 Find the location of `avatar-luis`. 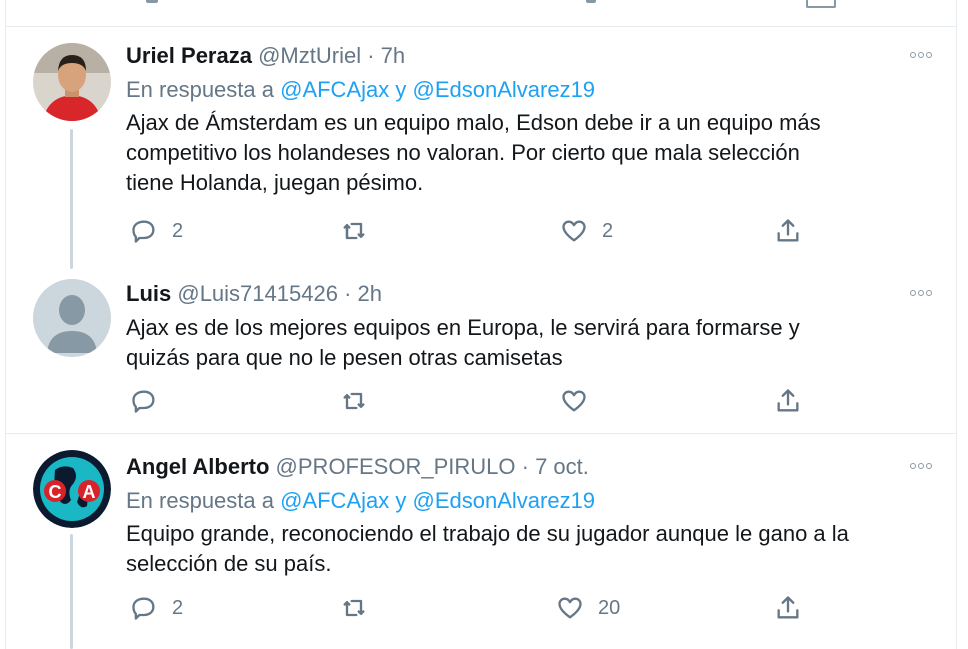

avatar-luis is located at coordinates (72, 318).